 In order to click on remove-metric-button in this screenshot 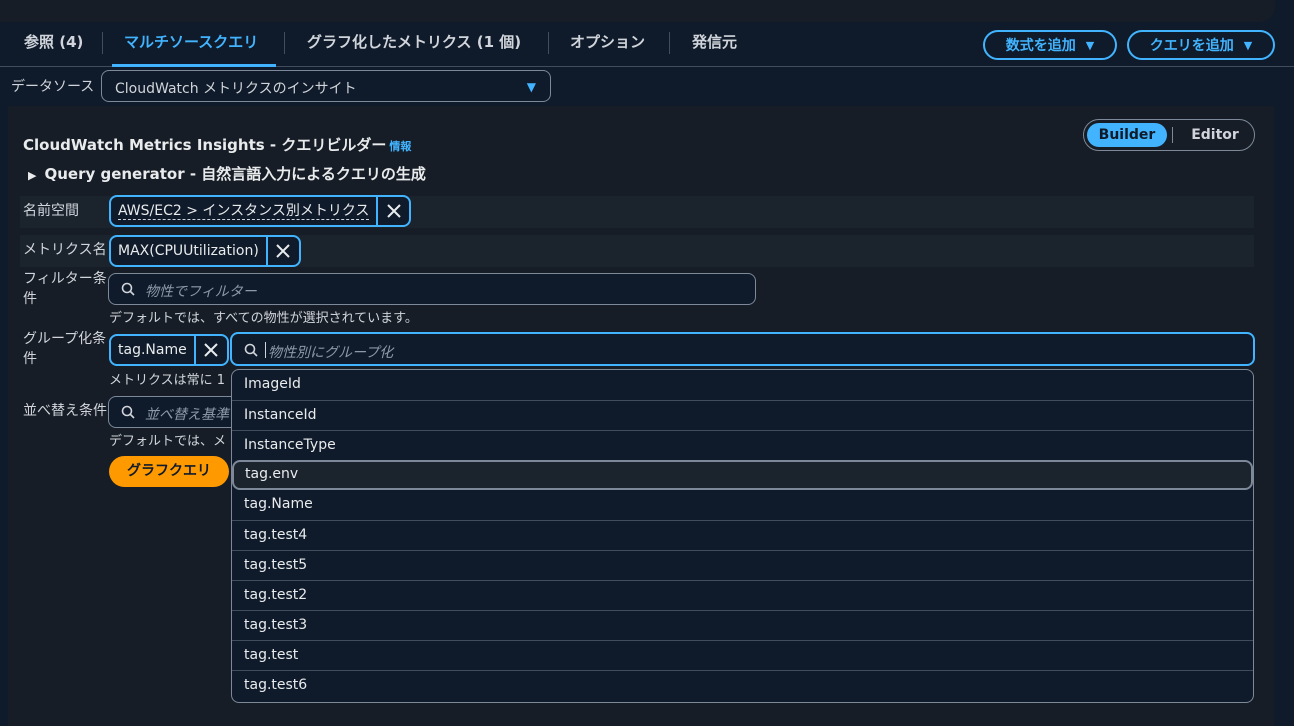, I will do `click(282, 251)`.